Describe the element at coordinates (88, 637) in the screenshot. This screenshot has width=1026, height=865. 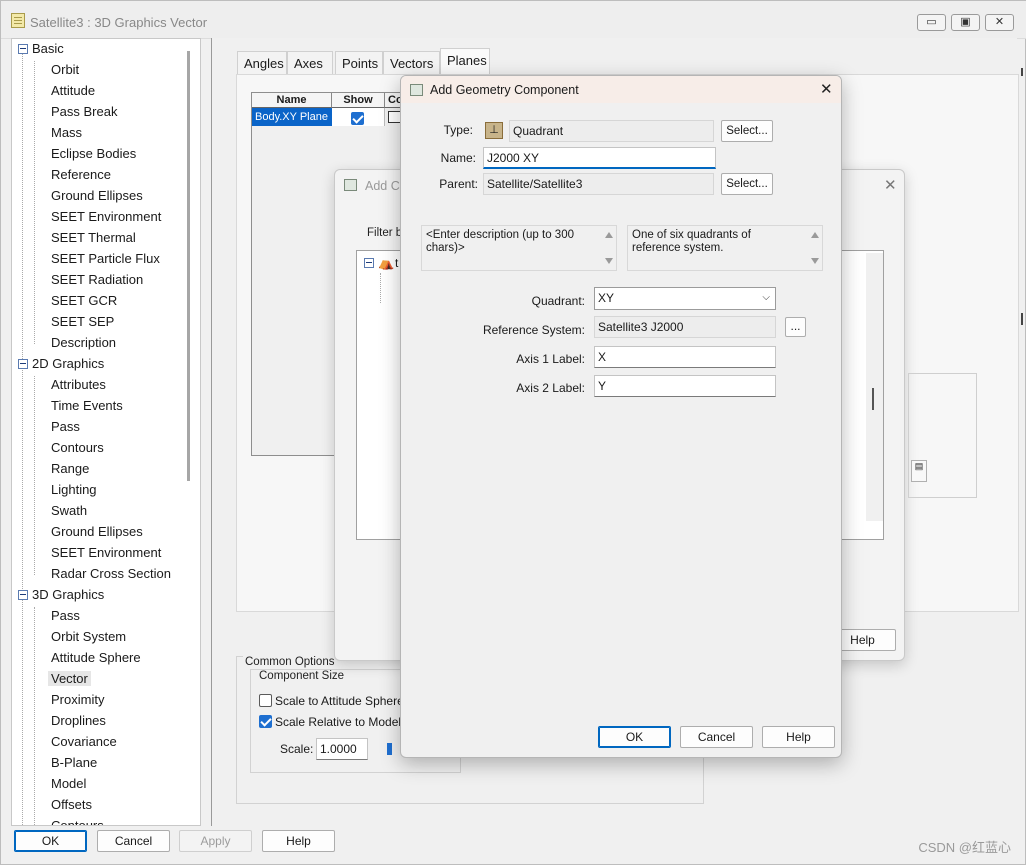
I see `tree-item: Orbit System` at that location.